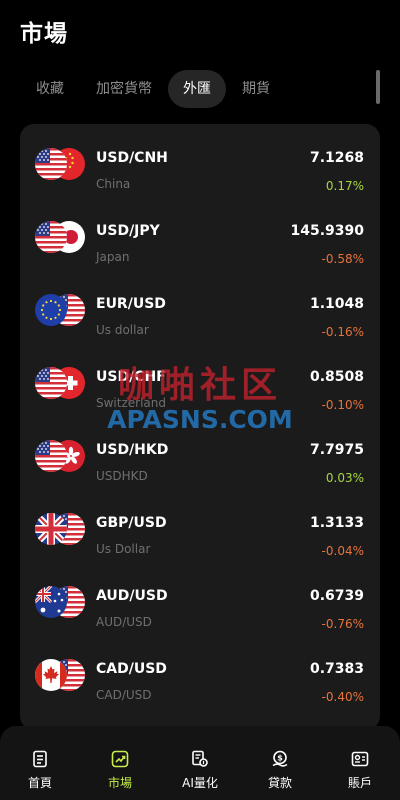 Image resolution: width=400 pixels, height=800 pixels. Describe the element at coordinates (200, 160) in the screenshot. I see `list-item: USD/CNH China 7.1268 0.17%` at that location.